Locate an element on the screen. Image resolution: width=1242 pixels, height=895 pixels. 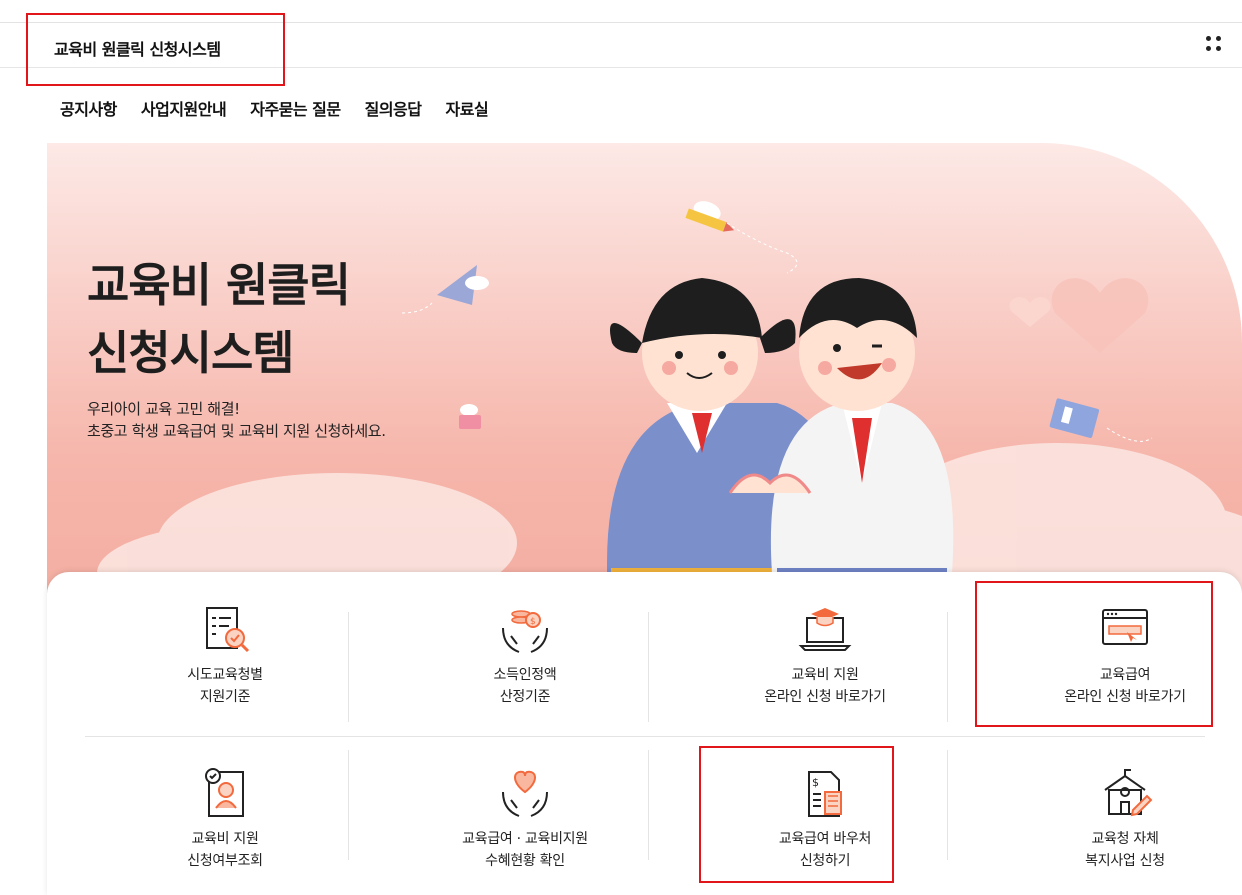
nav-item-notice: 공지사항 is located at coordinates (88, 108).